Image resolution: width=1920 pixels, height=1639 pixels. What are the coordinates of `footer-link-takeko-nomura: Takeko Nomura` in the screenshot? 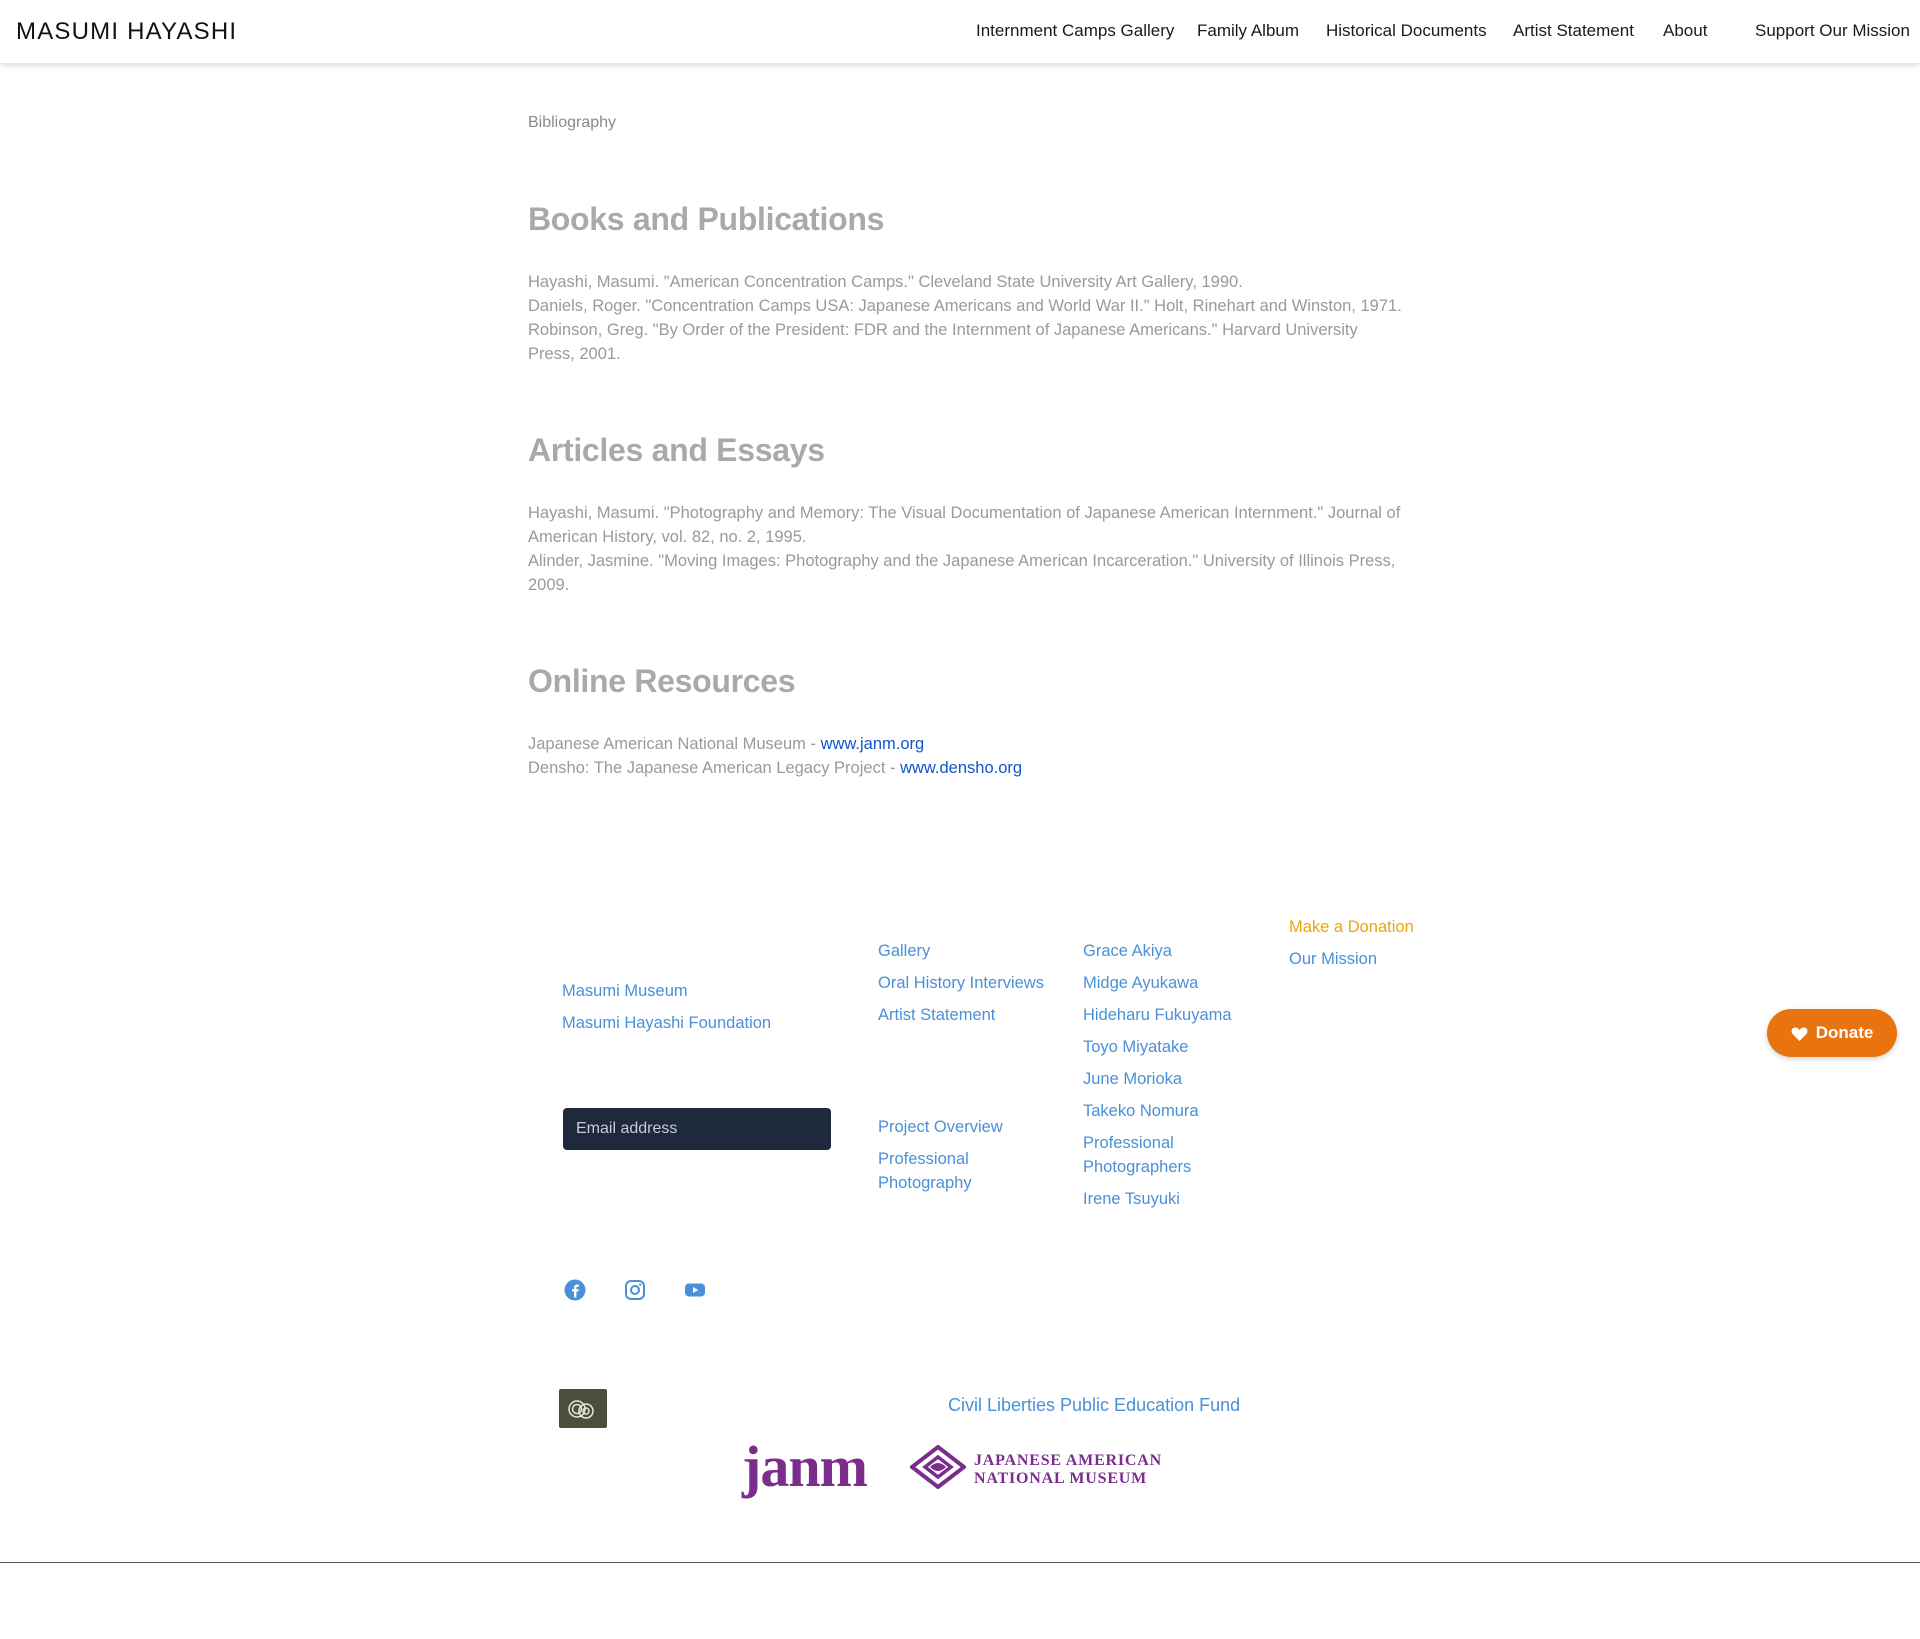 It's located at (1141, 1111).